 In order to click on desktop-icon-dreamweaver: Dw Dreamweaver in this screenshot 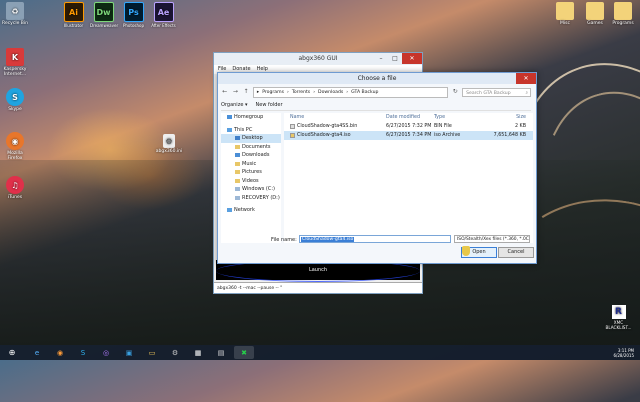, I will do `click(104, 15)`.